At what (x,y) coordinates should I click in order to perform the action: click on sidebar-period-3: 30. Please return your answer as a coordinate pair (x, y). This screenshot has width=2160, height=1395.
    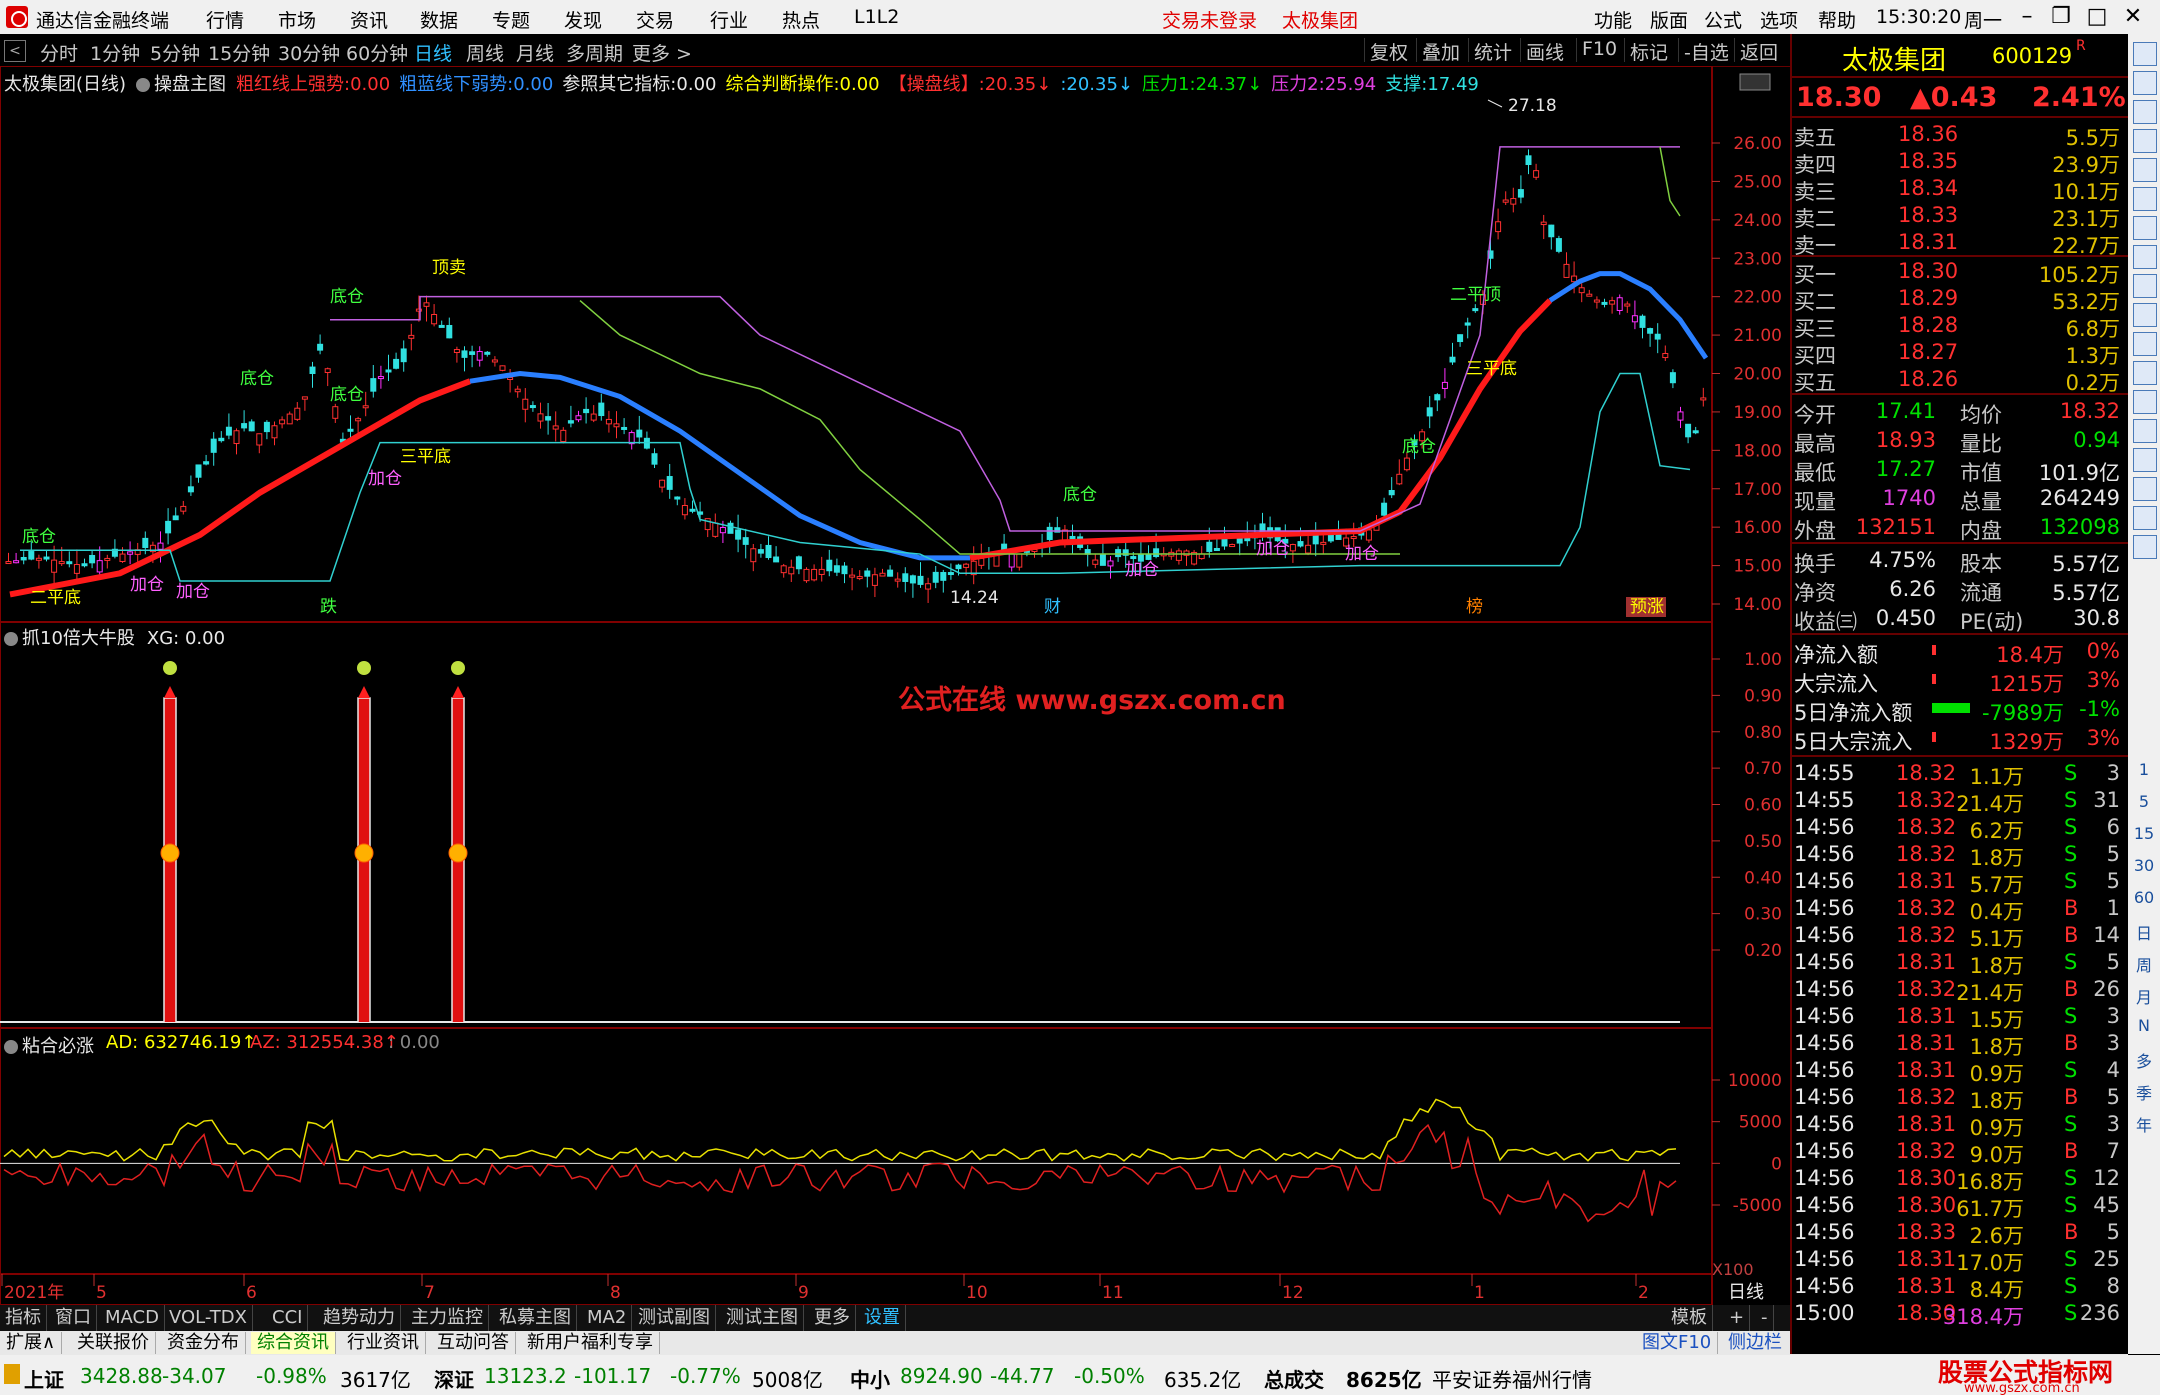
    Looking at the image, I should click on (2144, 865).